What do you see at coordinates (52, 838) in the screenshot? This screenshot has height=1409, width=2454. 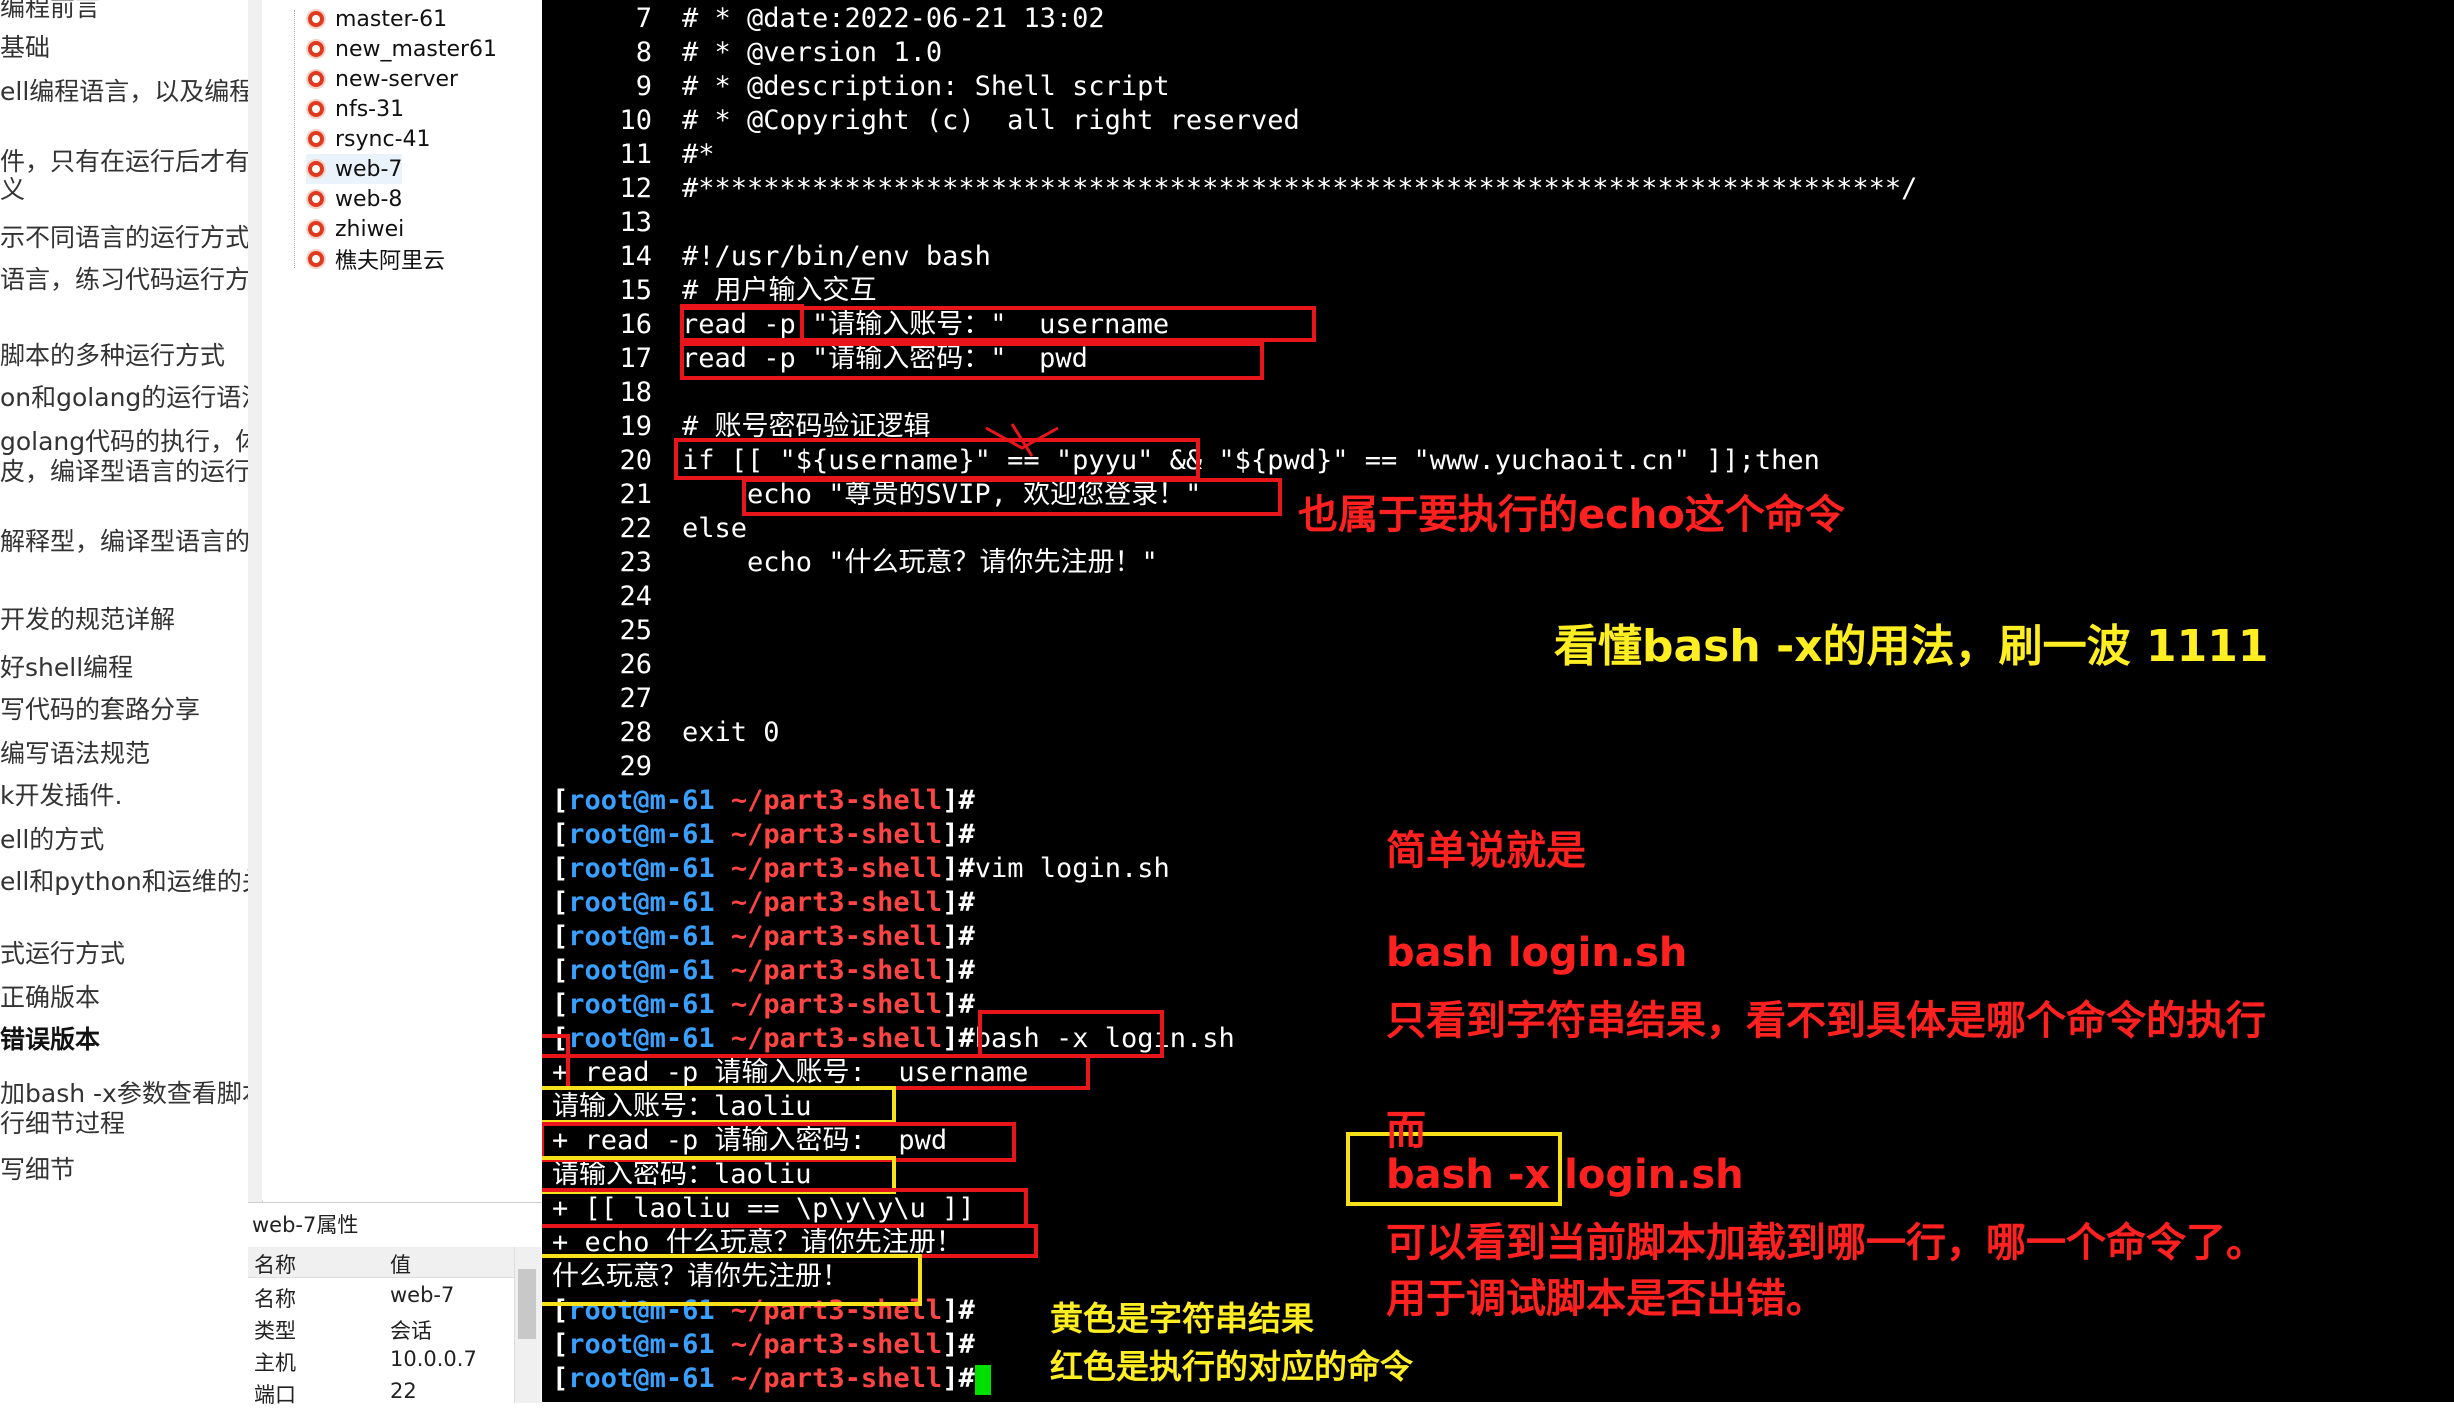 I see `outline-item: ell的方式` at bounding box center [52, 838].